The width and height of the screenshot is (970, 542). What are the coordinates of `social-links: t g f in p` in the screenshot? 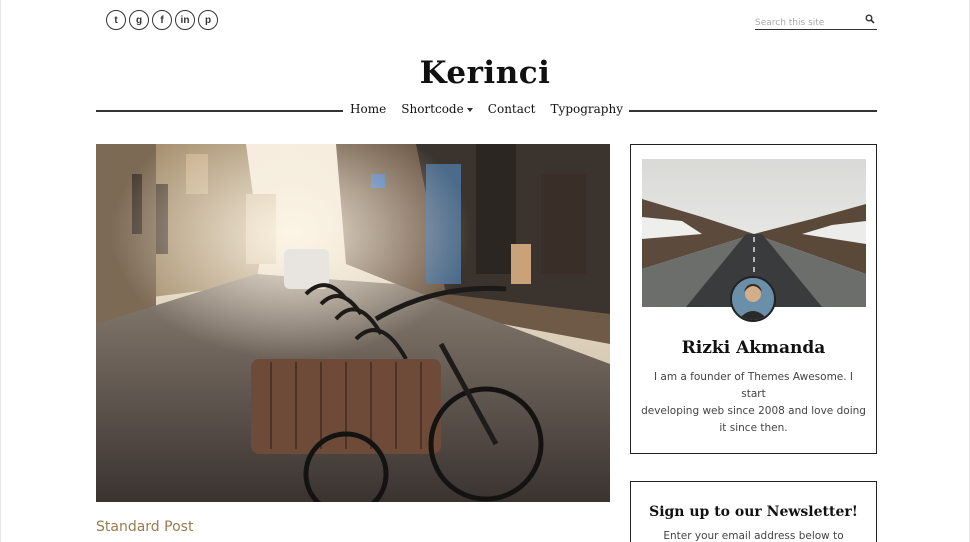 It's located at (162, 20).